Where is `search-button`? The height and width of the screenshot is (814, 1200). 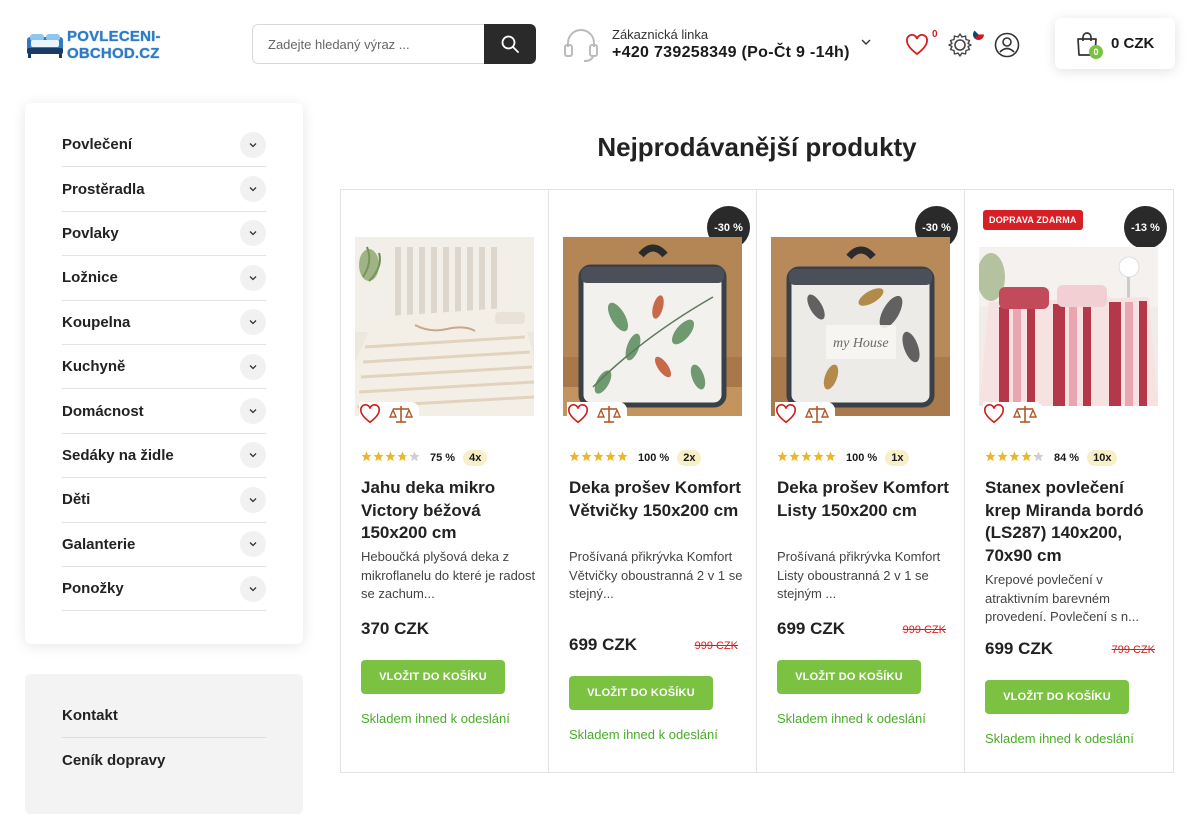 search-button is located at coordinates (510, 44).